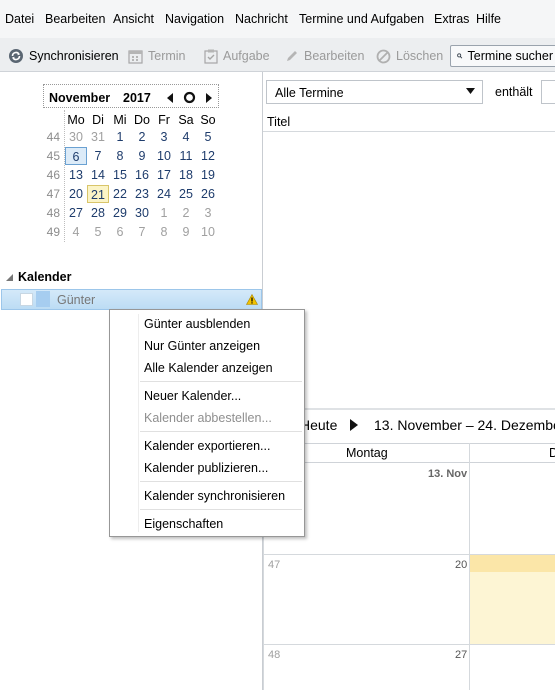  Describe the element at coordinates (79, 98) in the screenshot. I see `minimonth-month: November` at that location.